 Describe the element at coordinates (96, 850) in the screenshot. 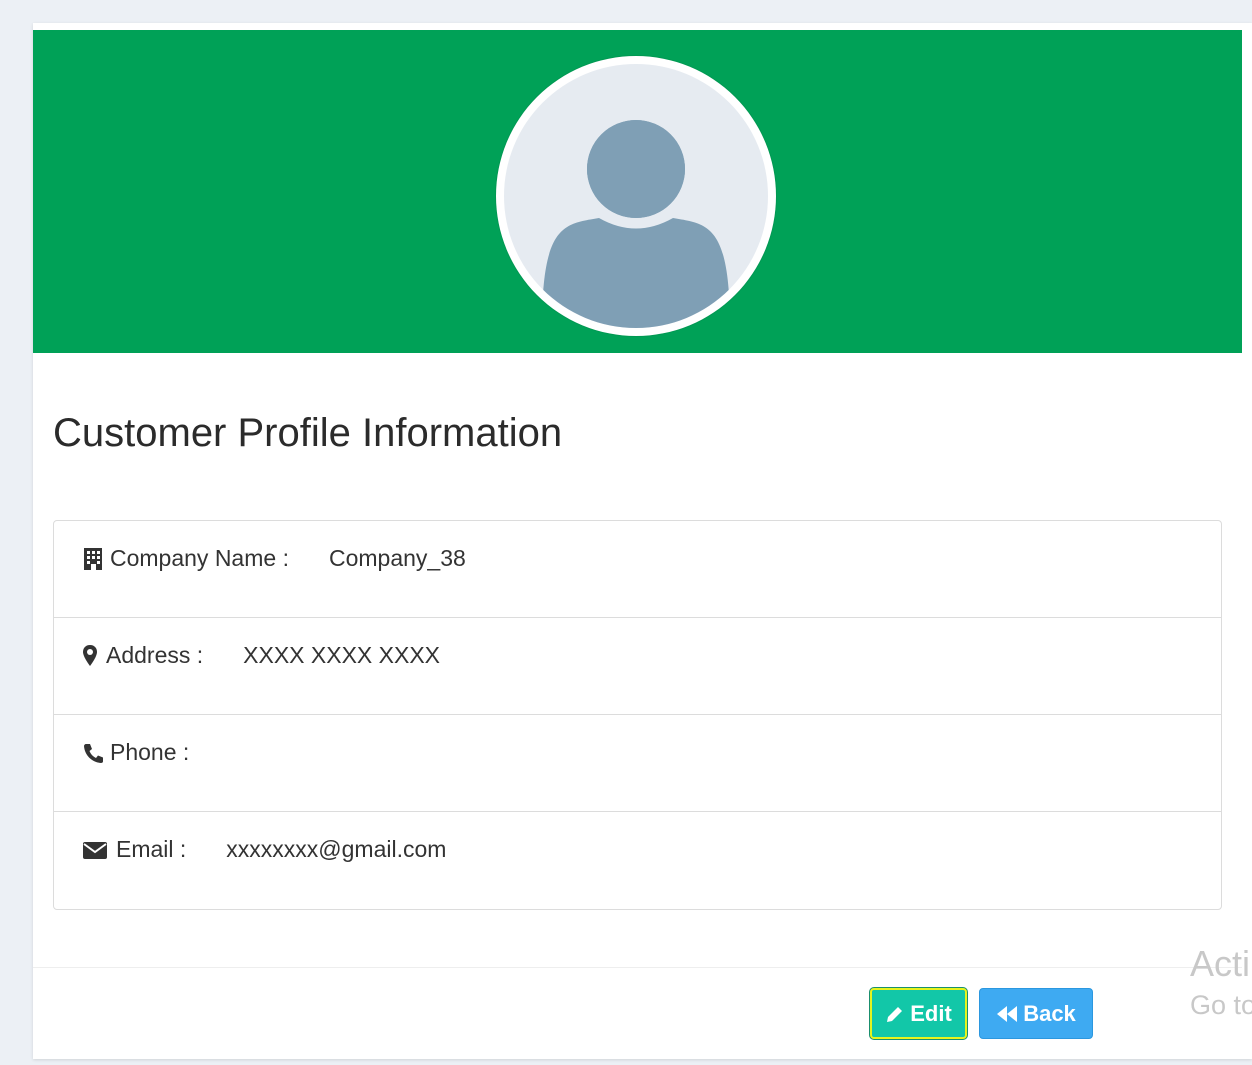

I see `envelope-icon` at that location.